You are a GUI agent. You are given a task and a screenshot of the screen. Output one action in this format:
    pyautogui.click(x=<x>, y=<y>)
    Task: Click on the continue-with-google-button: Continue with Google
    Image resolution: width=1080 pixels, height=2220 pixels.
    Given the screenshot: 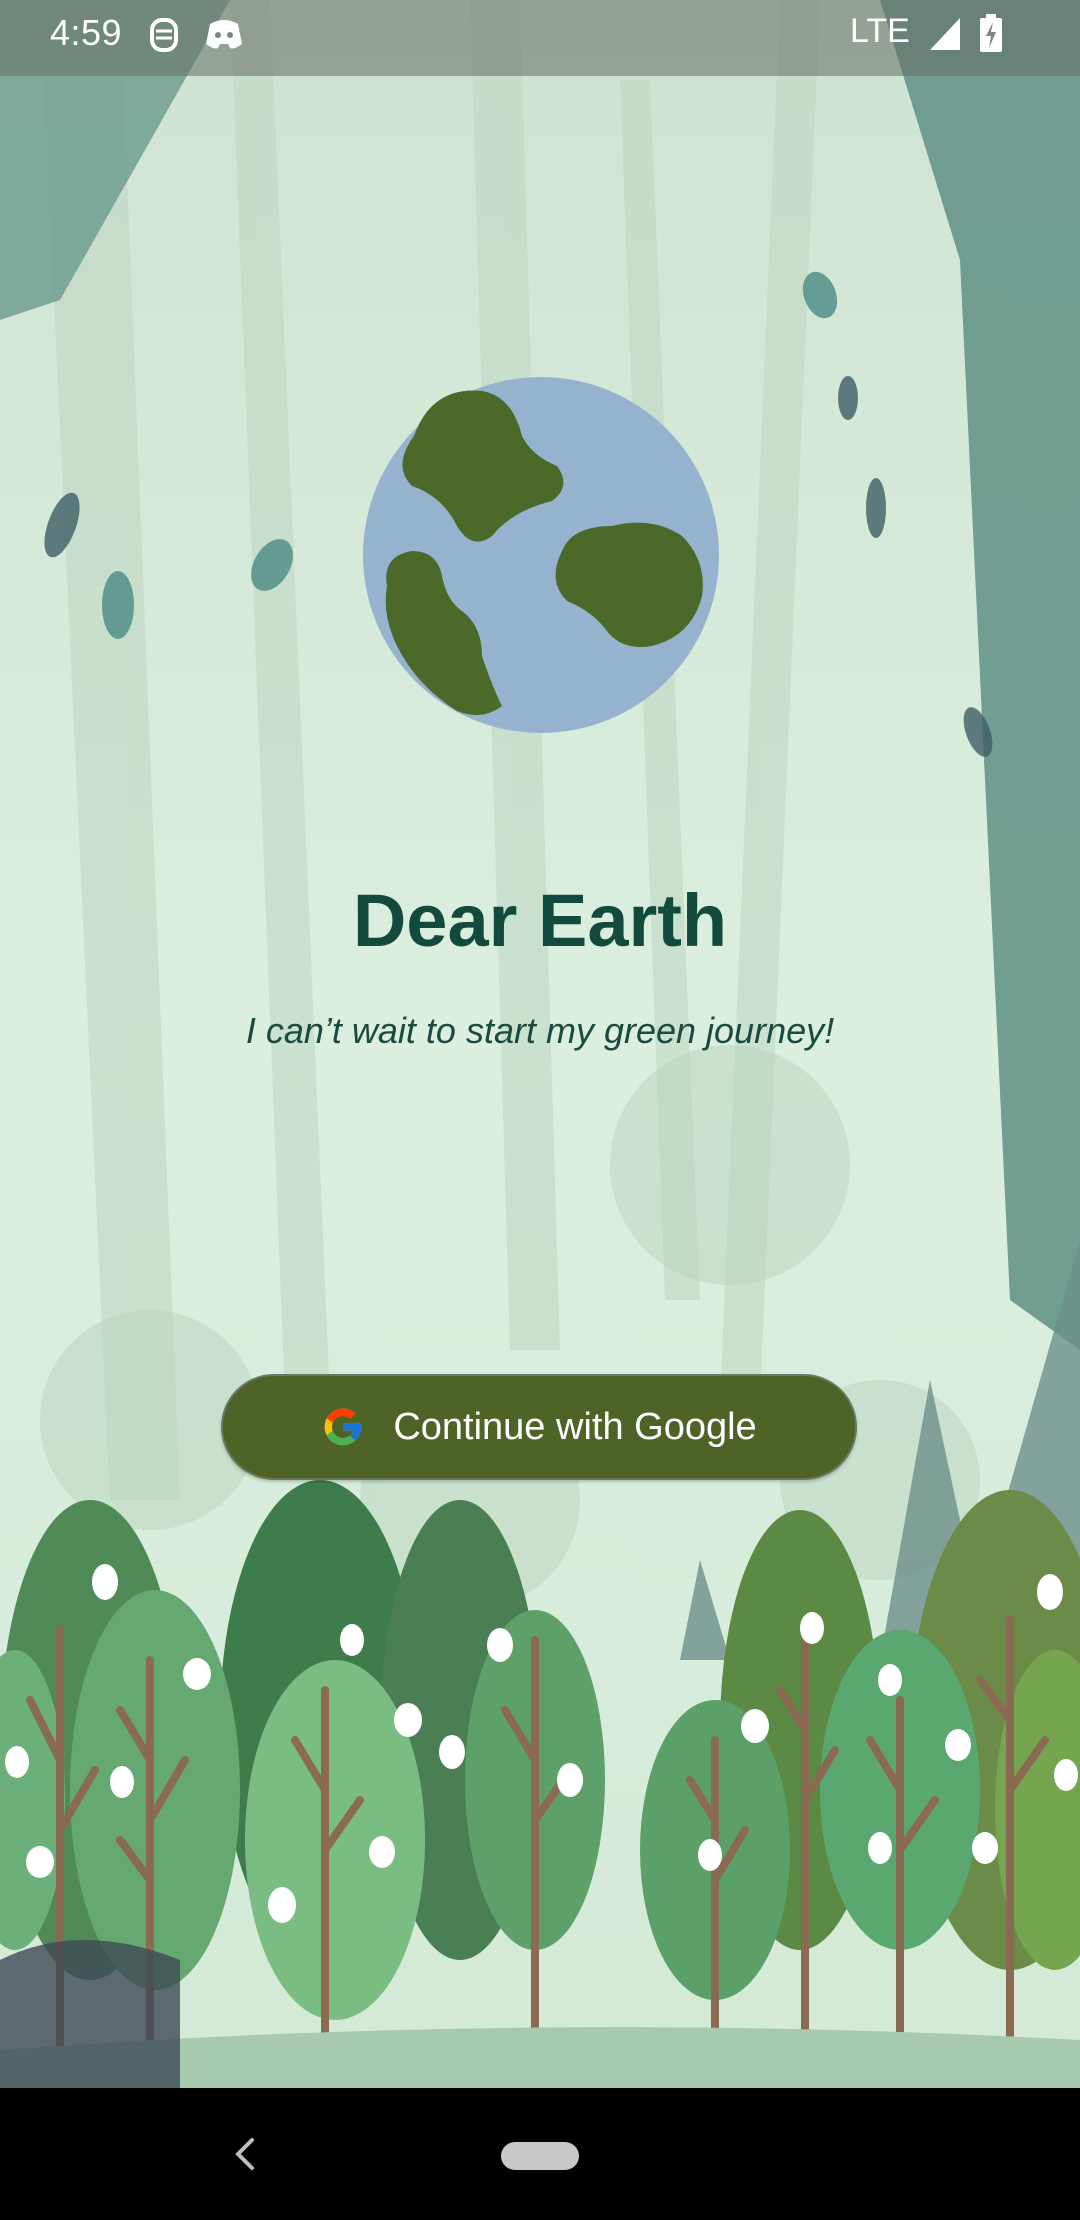 What is the action you would take?
    pyautogui.click(x=539, y=1427)
    